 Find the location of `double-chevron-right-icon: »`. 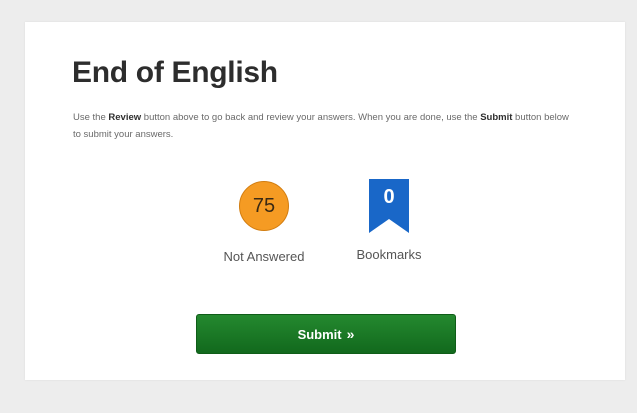

double-chevron-right-icon: » is located at coordinates (350, 334).